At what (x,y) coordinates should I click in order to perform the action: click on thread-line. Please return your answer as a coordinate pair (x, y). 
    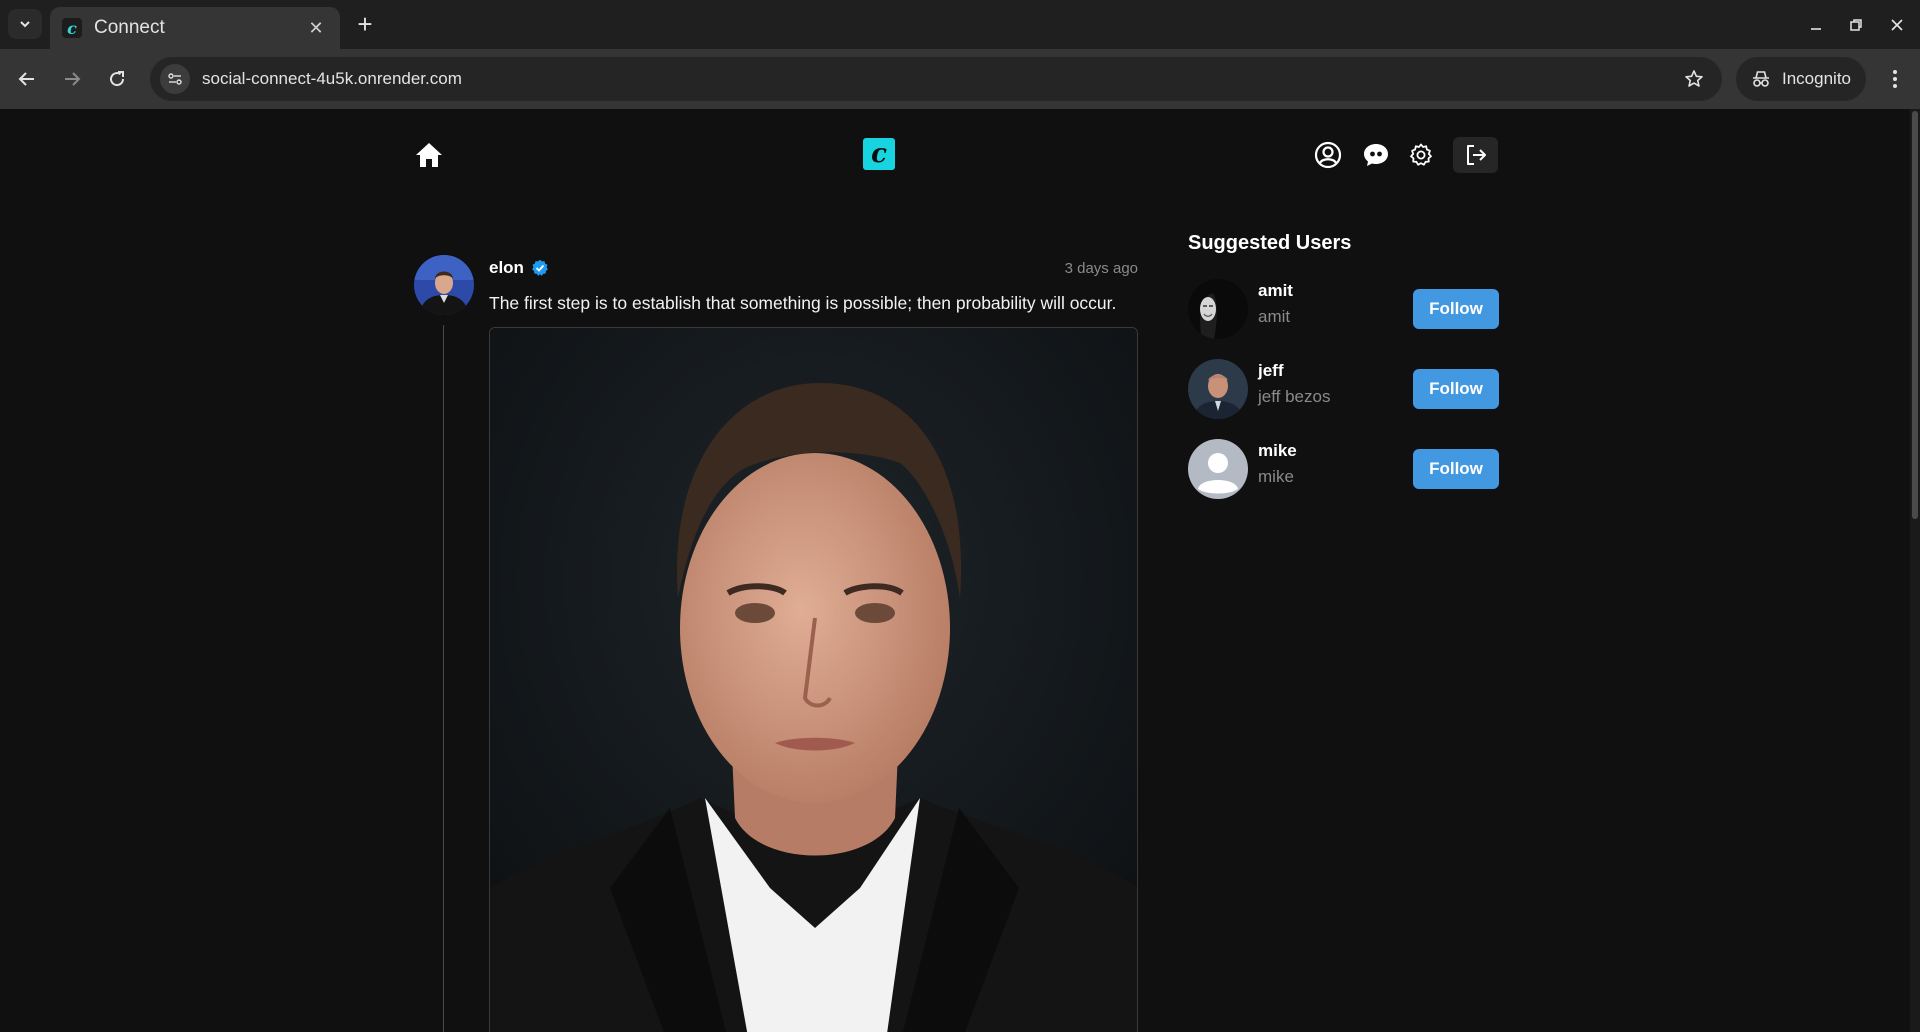
    Looking at the image, I should click on (443, 678).